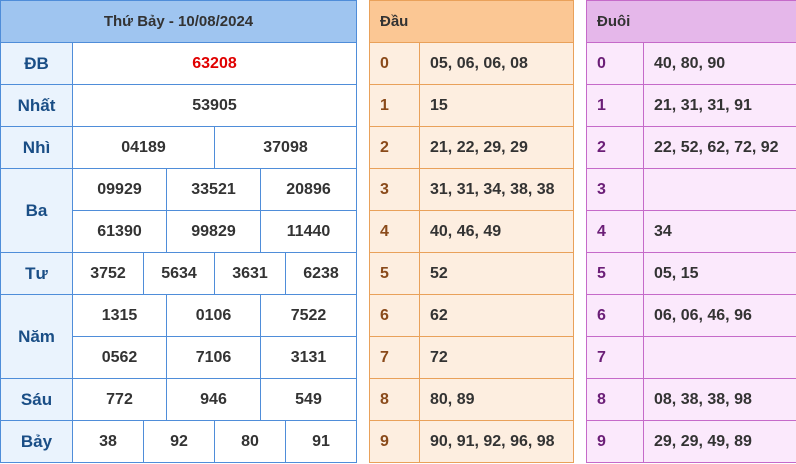  Describe the element at coordinates (615, 441) in the screenshot. I see `duoi-digit: 9` at that location.